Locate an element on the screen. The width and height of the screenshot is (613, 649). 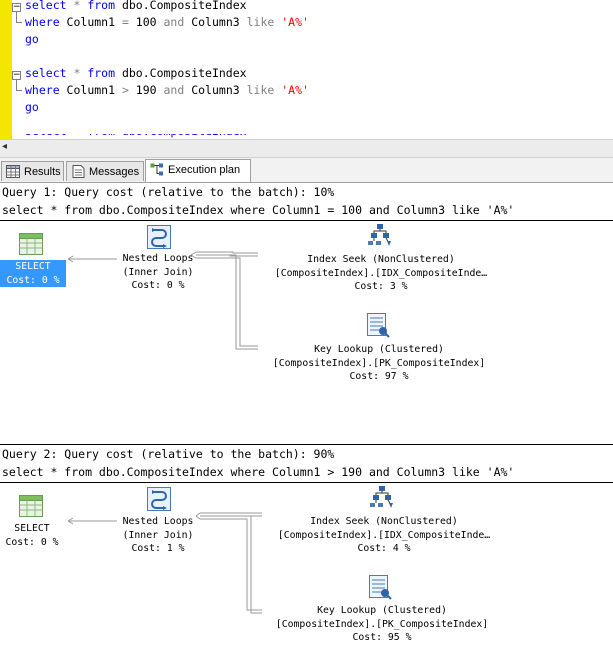
tab-label: Execution plan is located at coordinates (204, 170).